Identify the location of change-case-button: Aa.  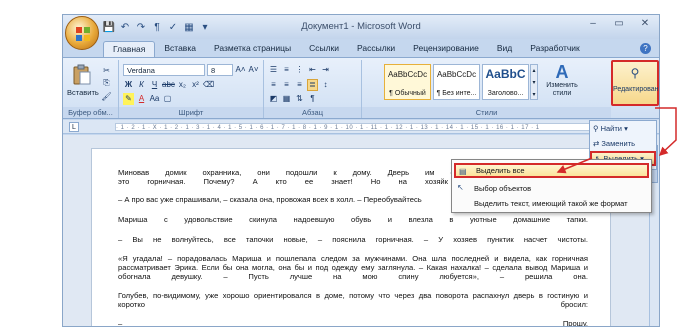
(154, 99).